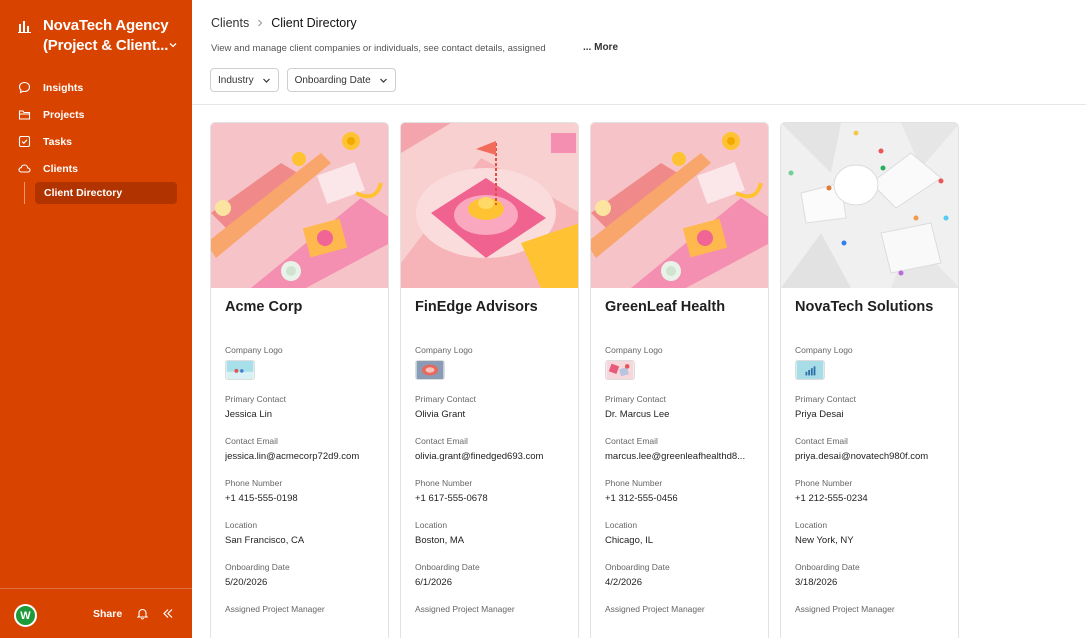 This screenshot has height=638, width=1086. I want to click on filter-bar: Industry Onboarding Date, so click(303, 80).